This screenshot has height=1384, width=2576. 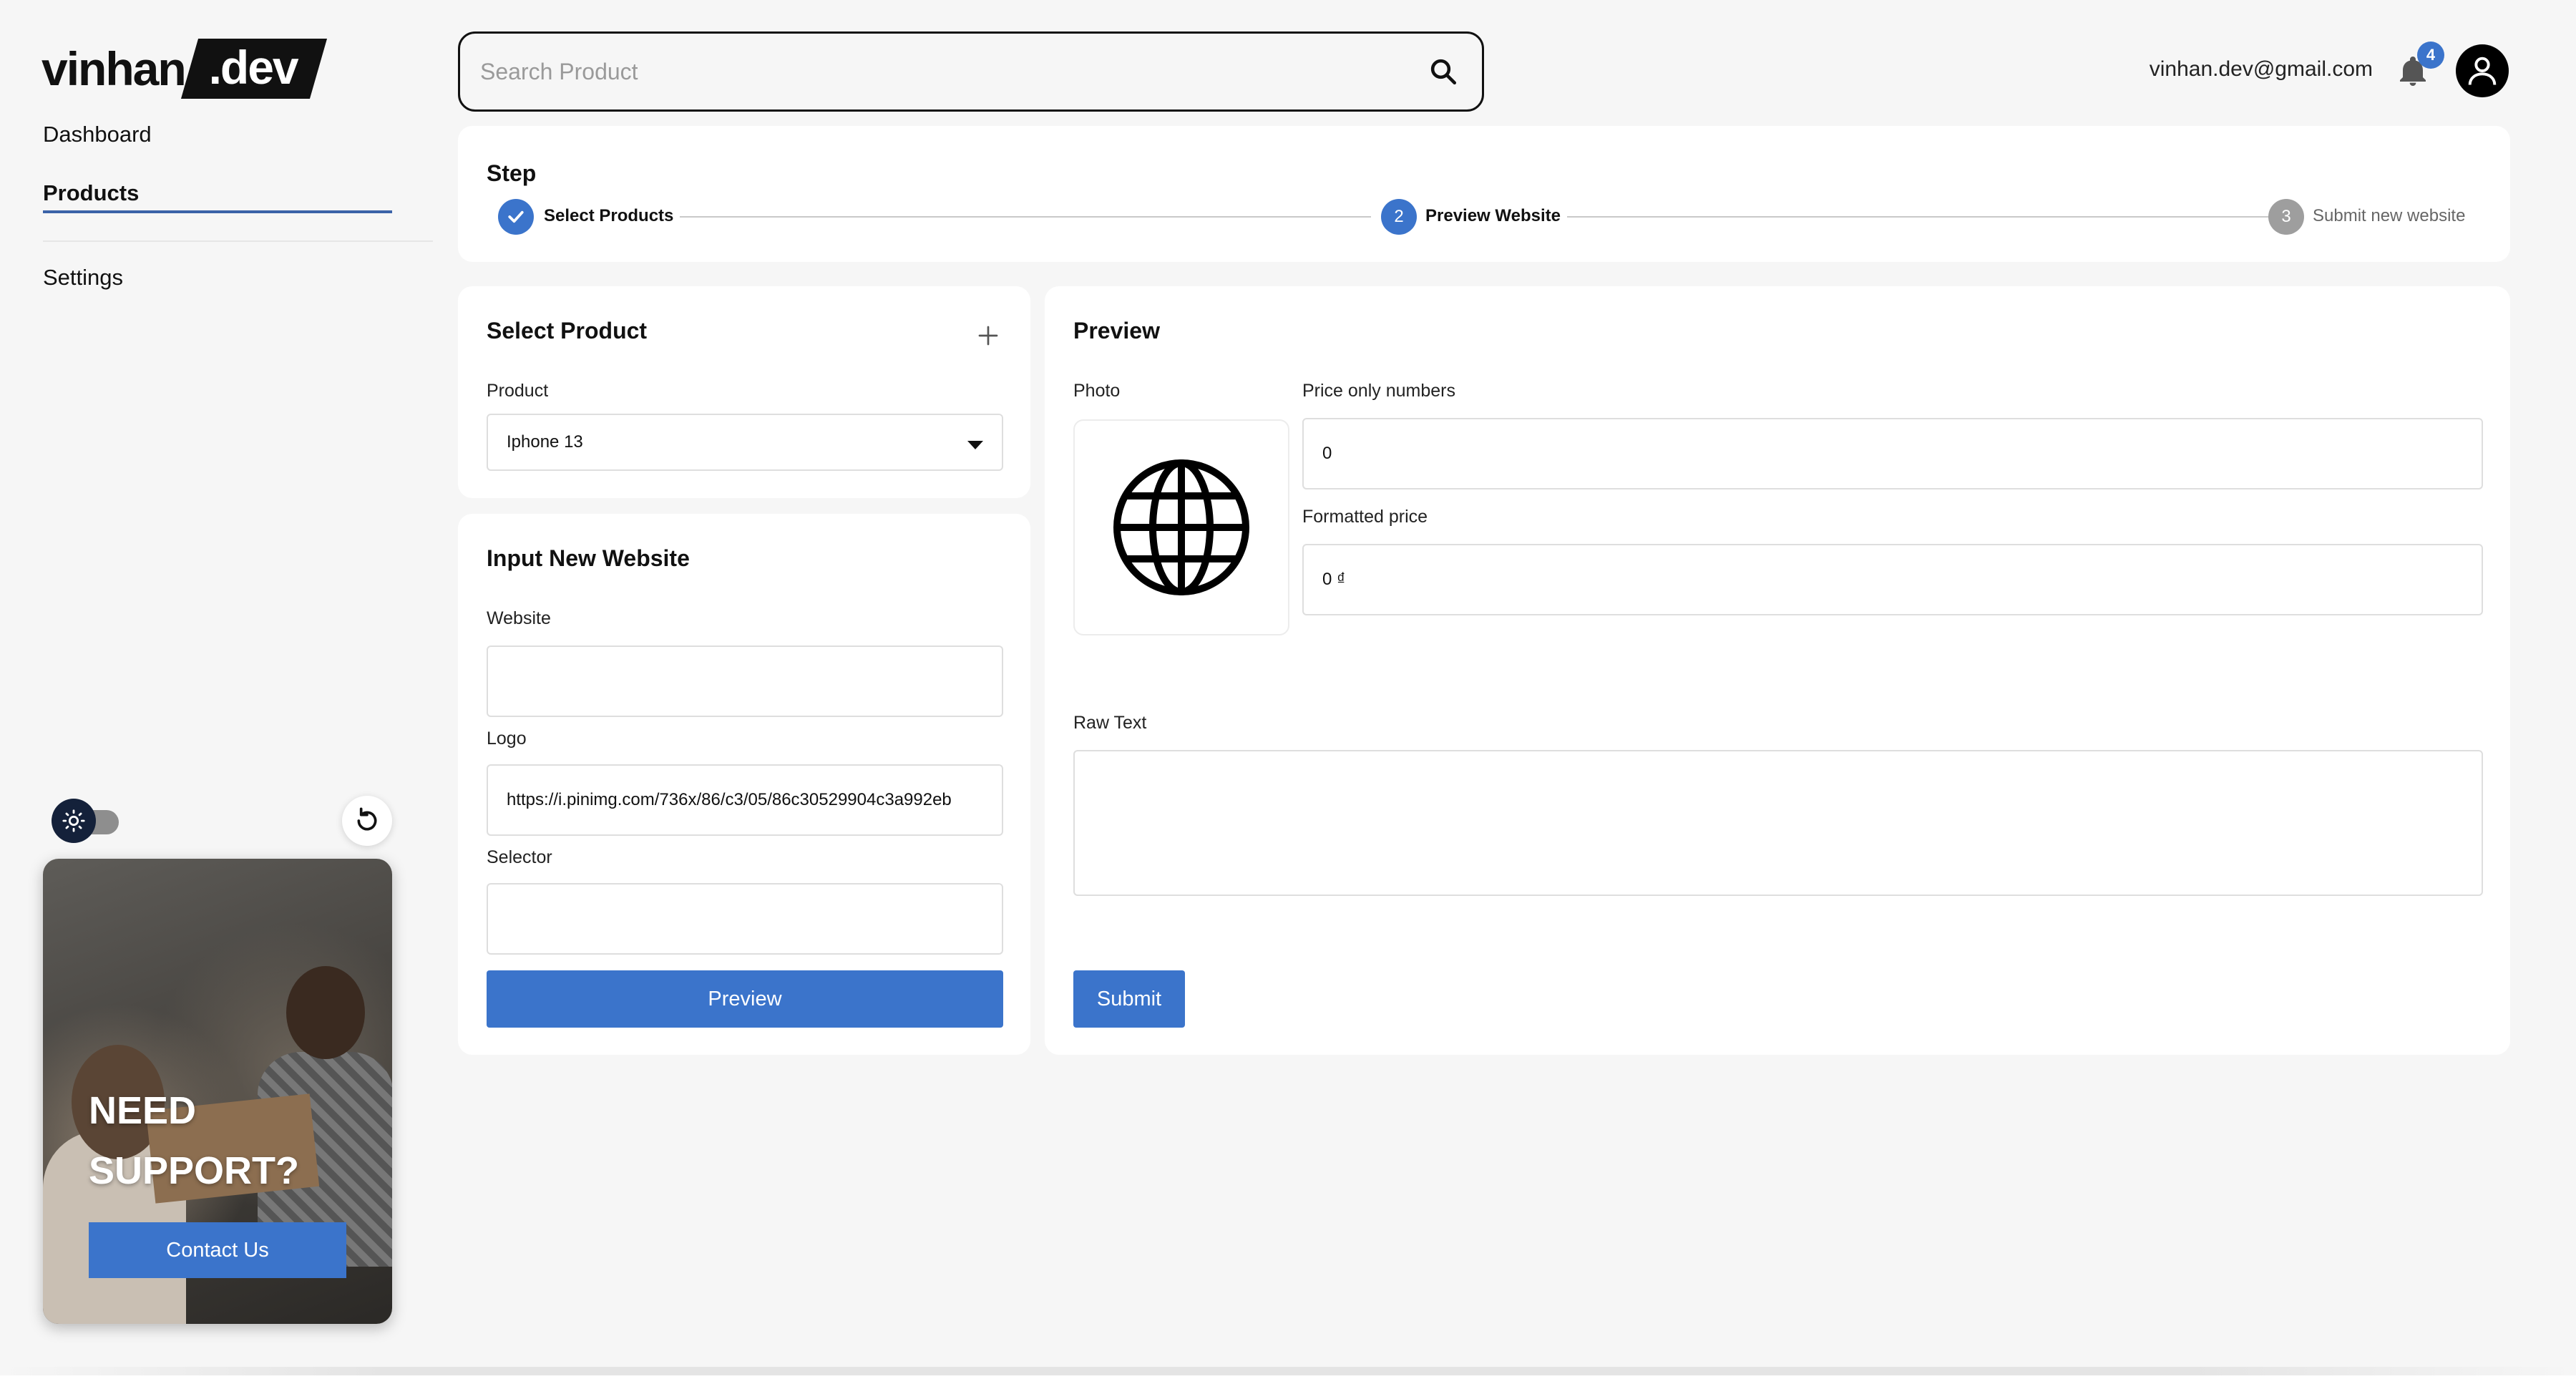 I want to click on product-select-value: Iphone 13, so click(x=545, y=442).